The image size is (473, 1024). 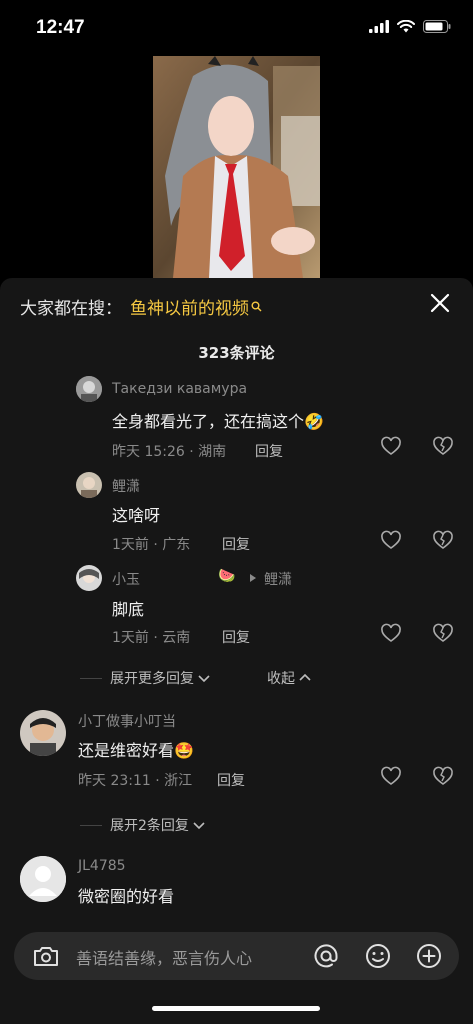 What do you see at coordinates (169, 452) in the screenshot?
I see `reply-time-location: 昨天 15:26 · 湖南` at bounding box center [169, 452].